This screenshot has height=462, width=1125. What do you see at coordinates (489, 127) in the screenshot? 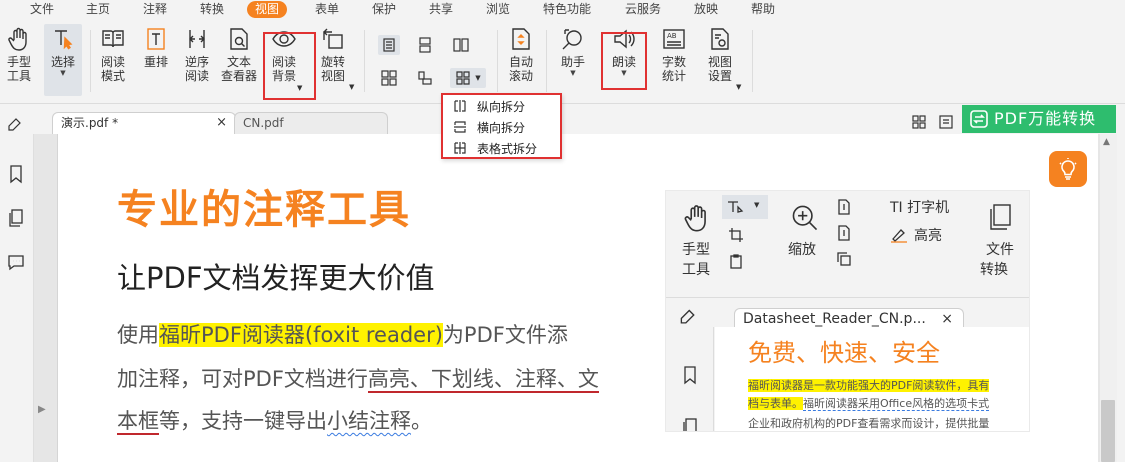
I see `split-horizontal-item: 横向拆分` at bounding box center [489, 127].